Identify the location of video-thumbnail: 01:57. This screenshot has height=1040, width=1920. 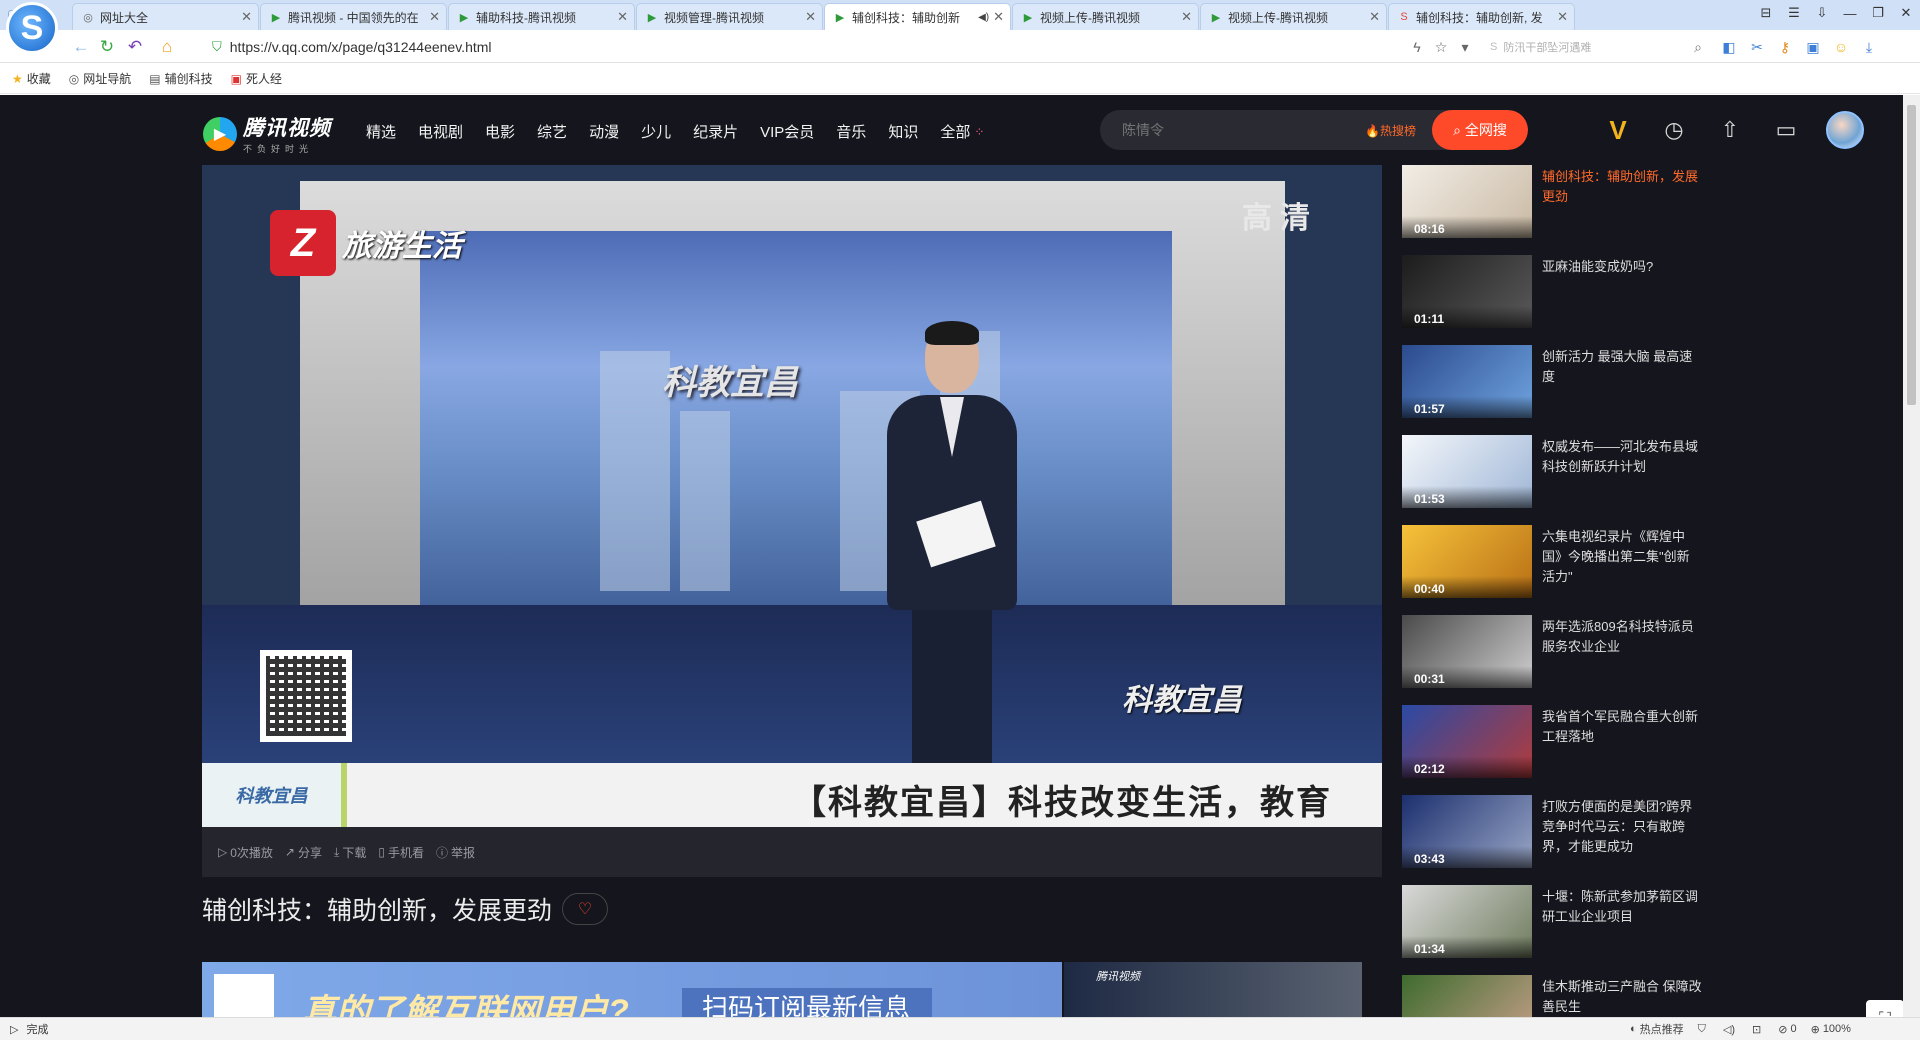
(1467, 381).